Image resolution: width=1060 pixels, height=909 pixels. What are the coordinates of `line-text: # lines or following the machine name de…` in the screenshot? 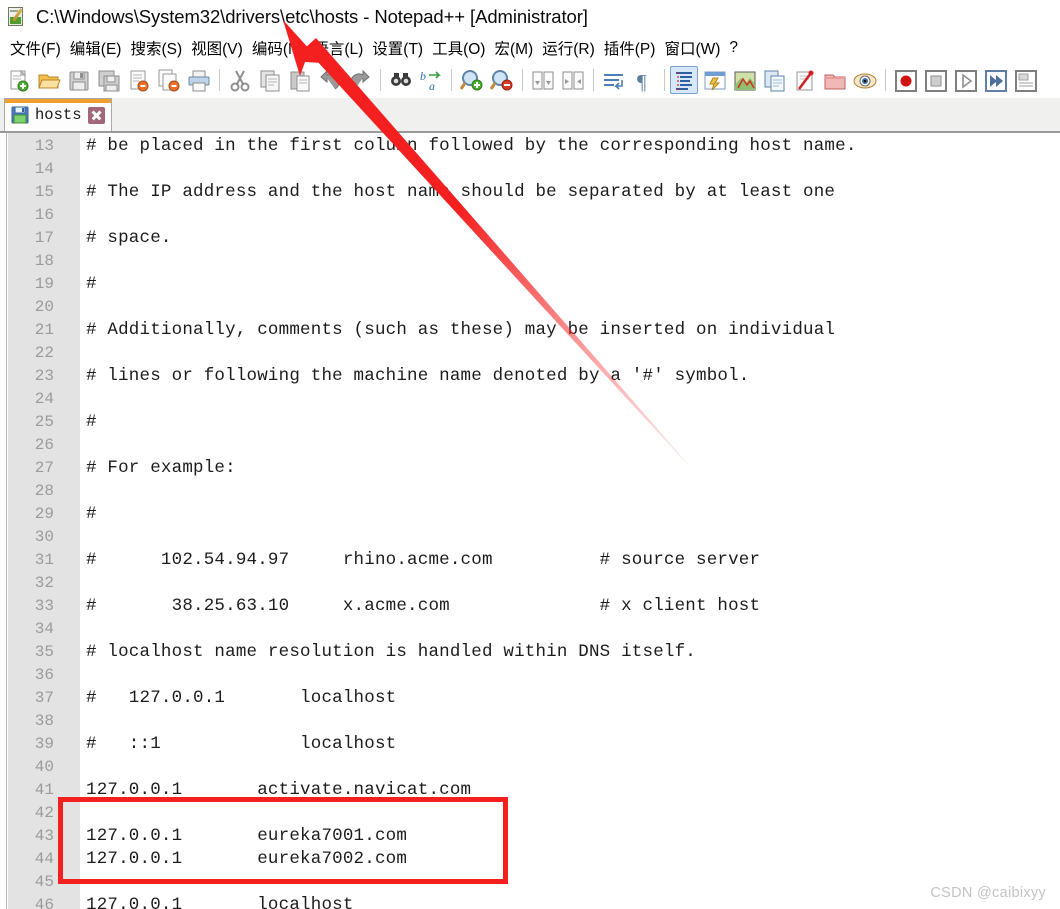 It's located at (418, 376).